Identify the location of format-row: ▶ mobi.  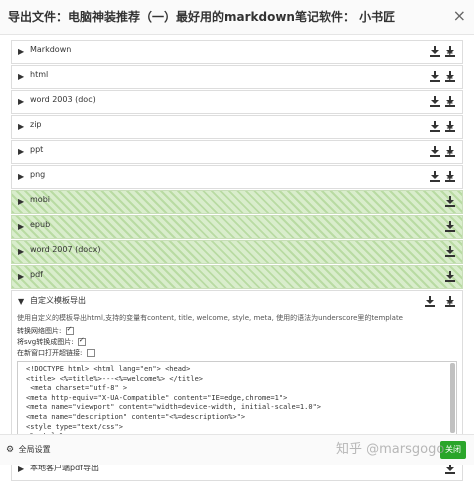
(237, 202).